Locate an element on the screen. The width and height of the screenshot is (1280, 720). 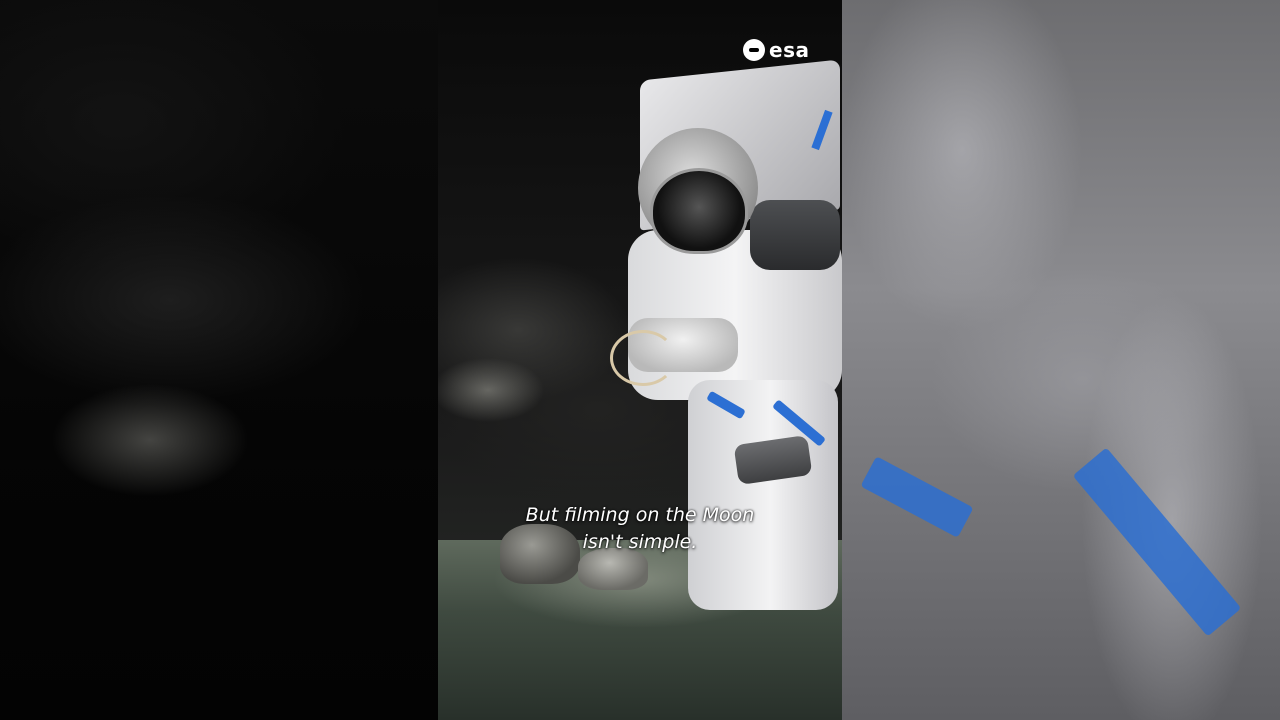
blurred-suit-stripe-left is located at coordinates (917, 497).